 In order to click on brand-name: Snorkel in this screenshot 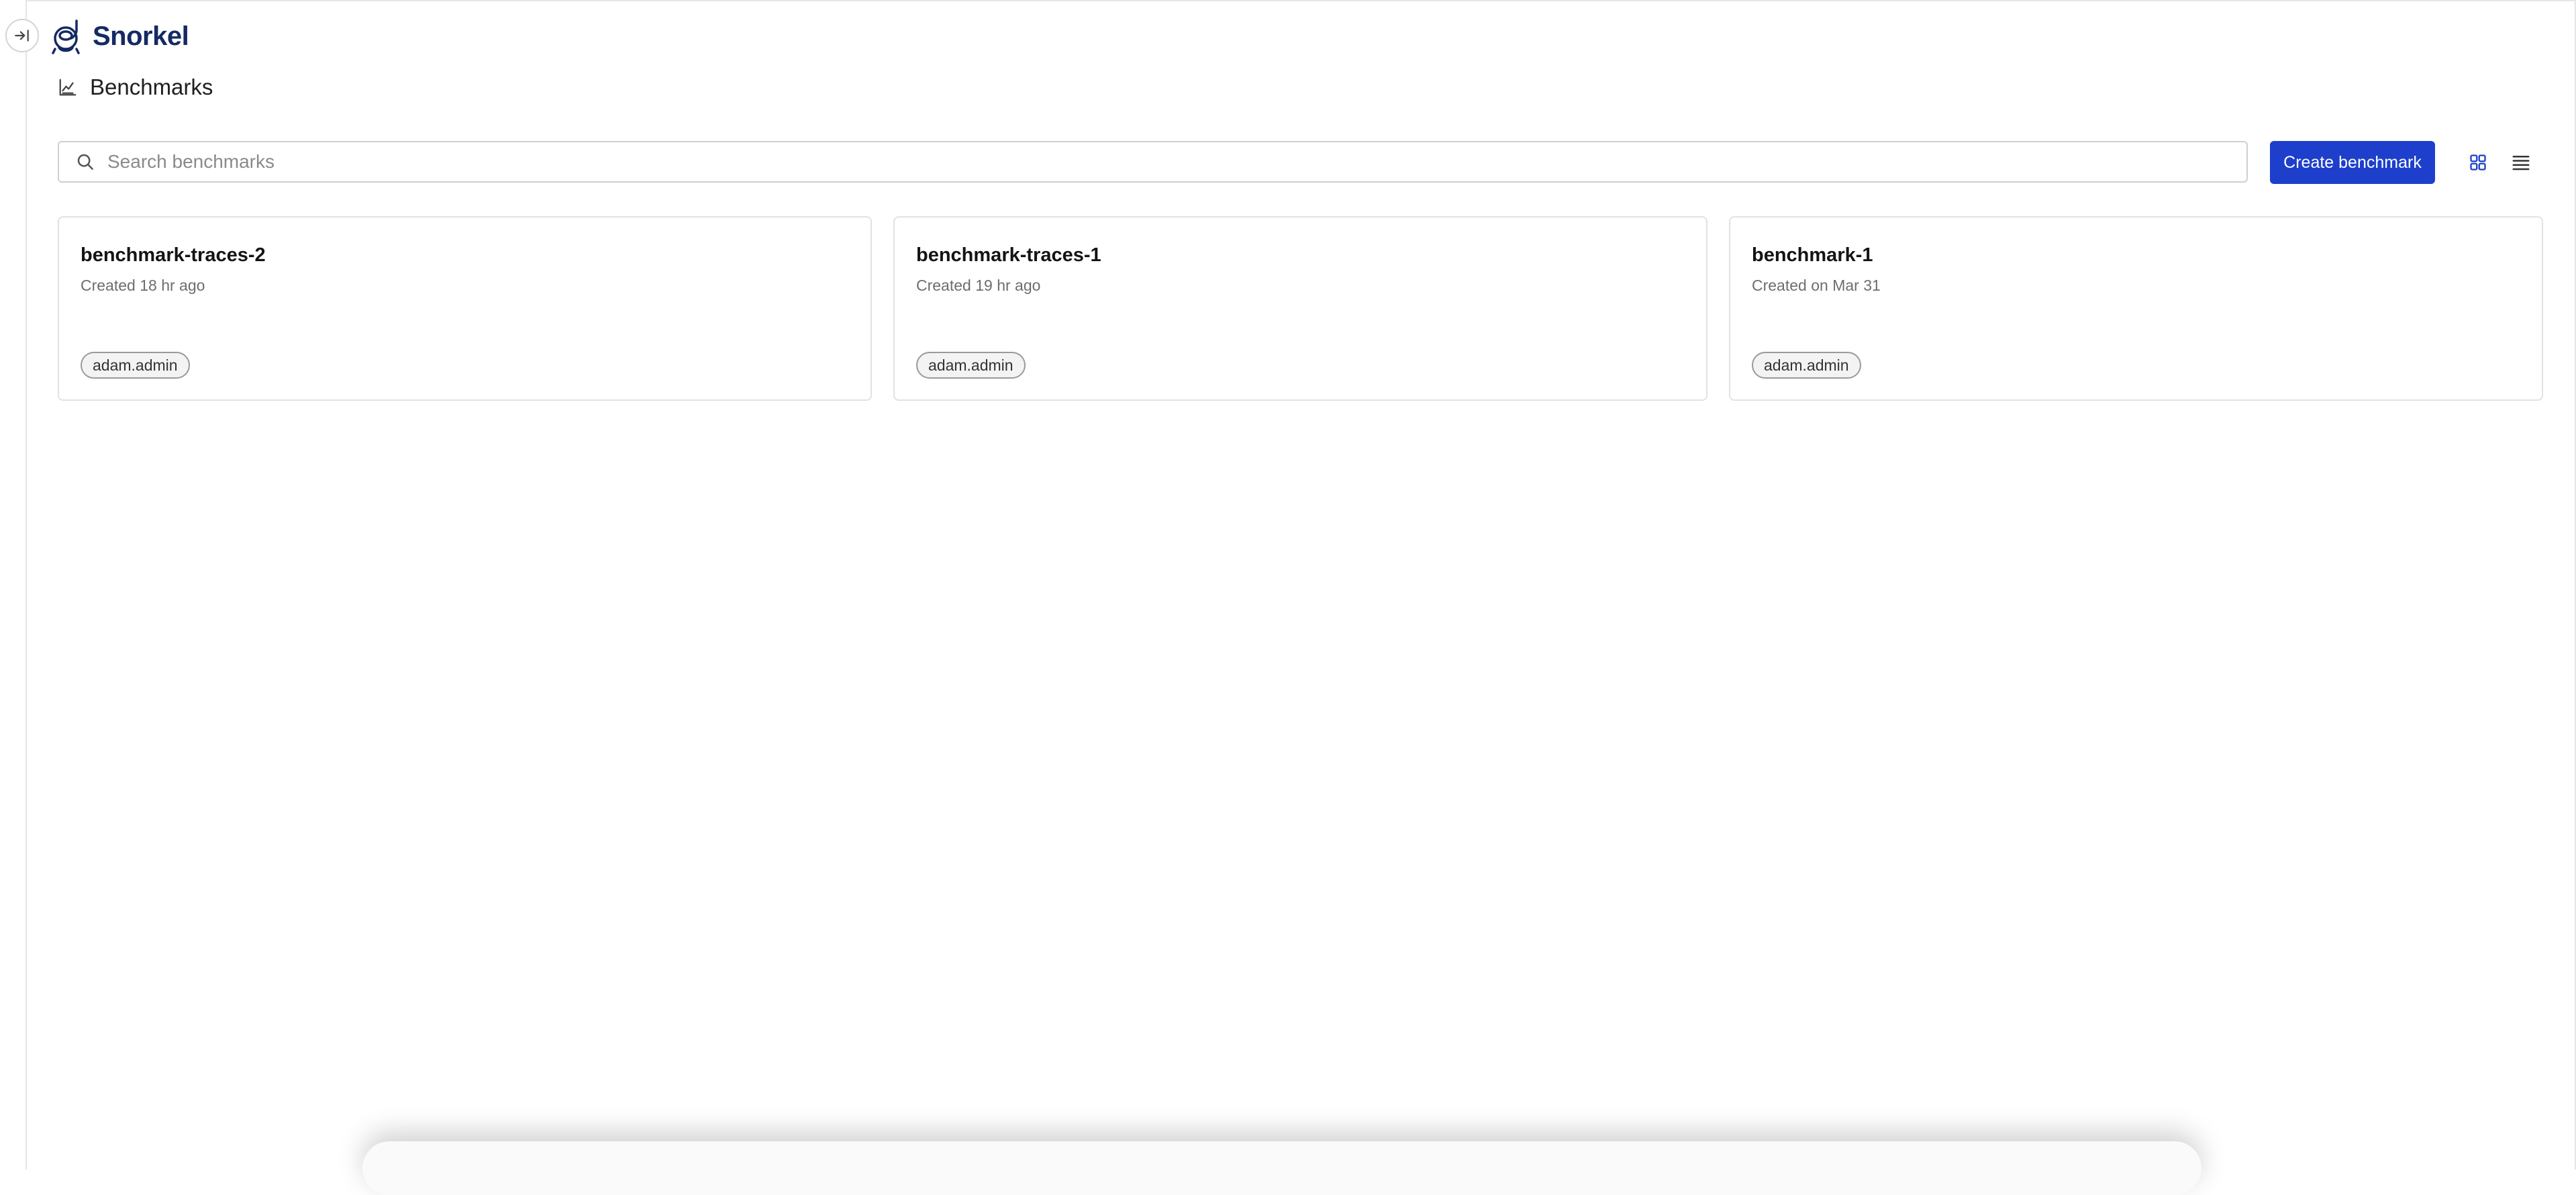, I will do `click(141, 36)`.